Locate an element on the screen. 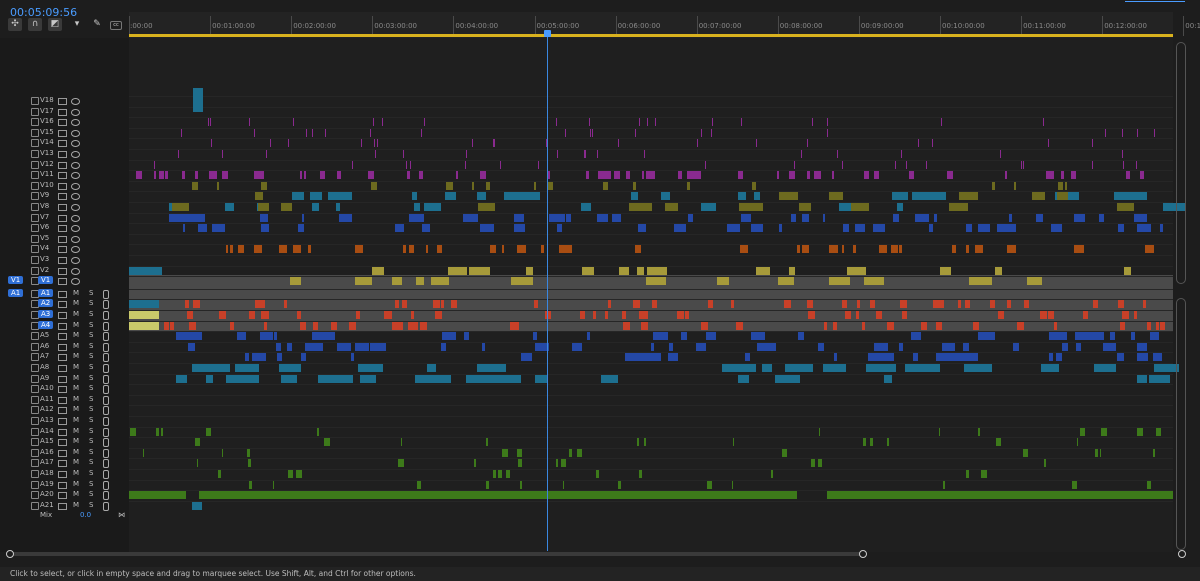 This screenshot has height=581, width=1200. track-name: A14 is located at coordinates (47, 431).